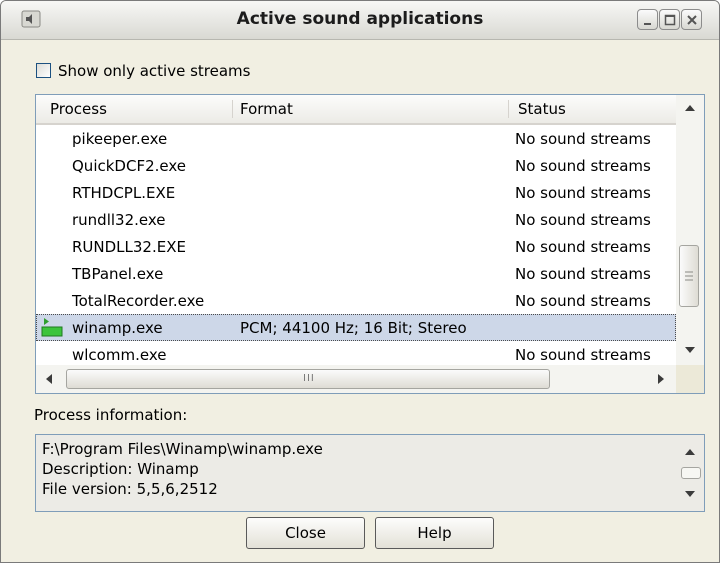  What do you see at coordinates (129, 166) in the screenshot?
I see `cell-process: QuickDCF2.exe` at bounding box center [129, 166].